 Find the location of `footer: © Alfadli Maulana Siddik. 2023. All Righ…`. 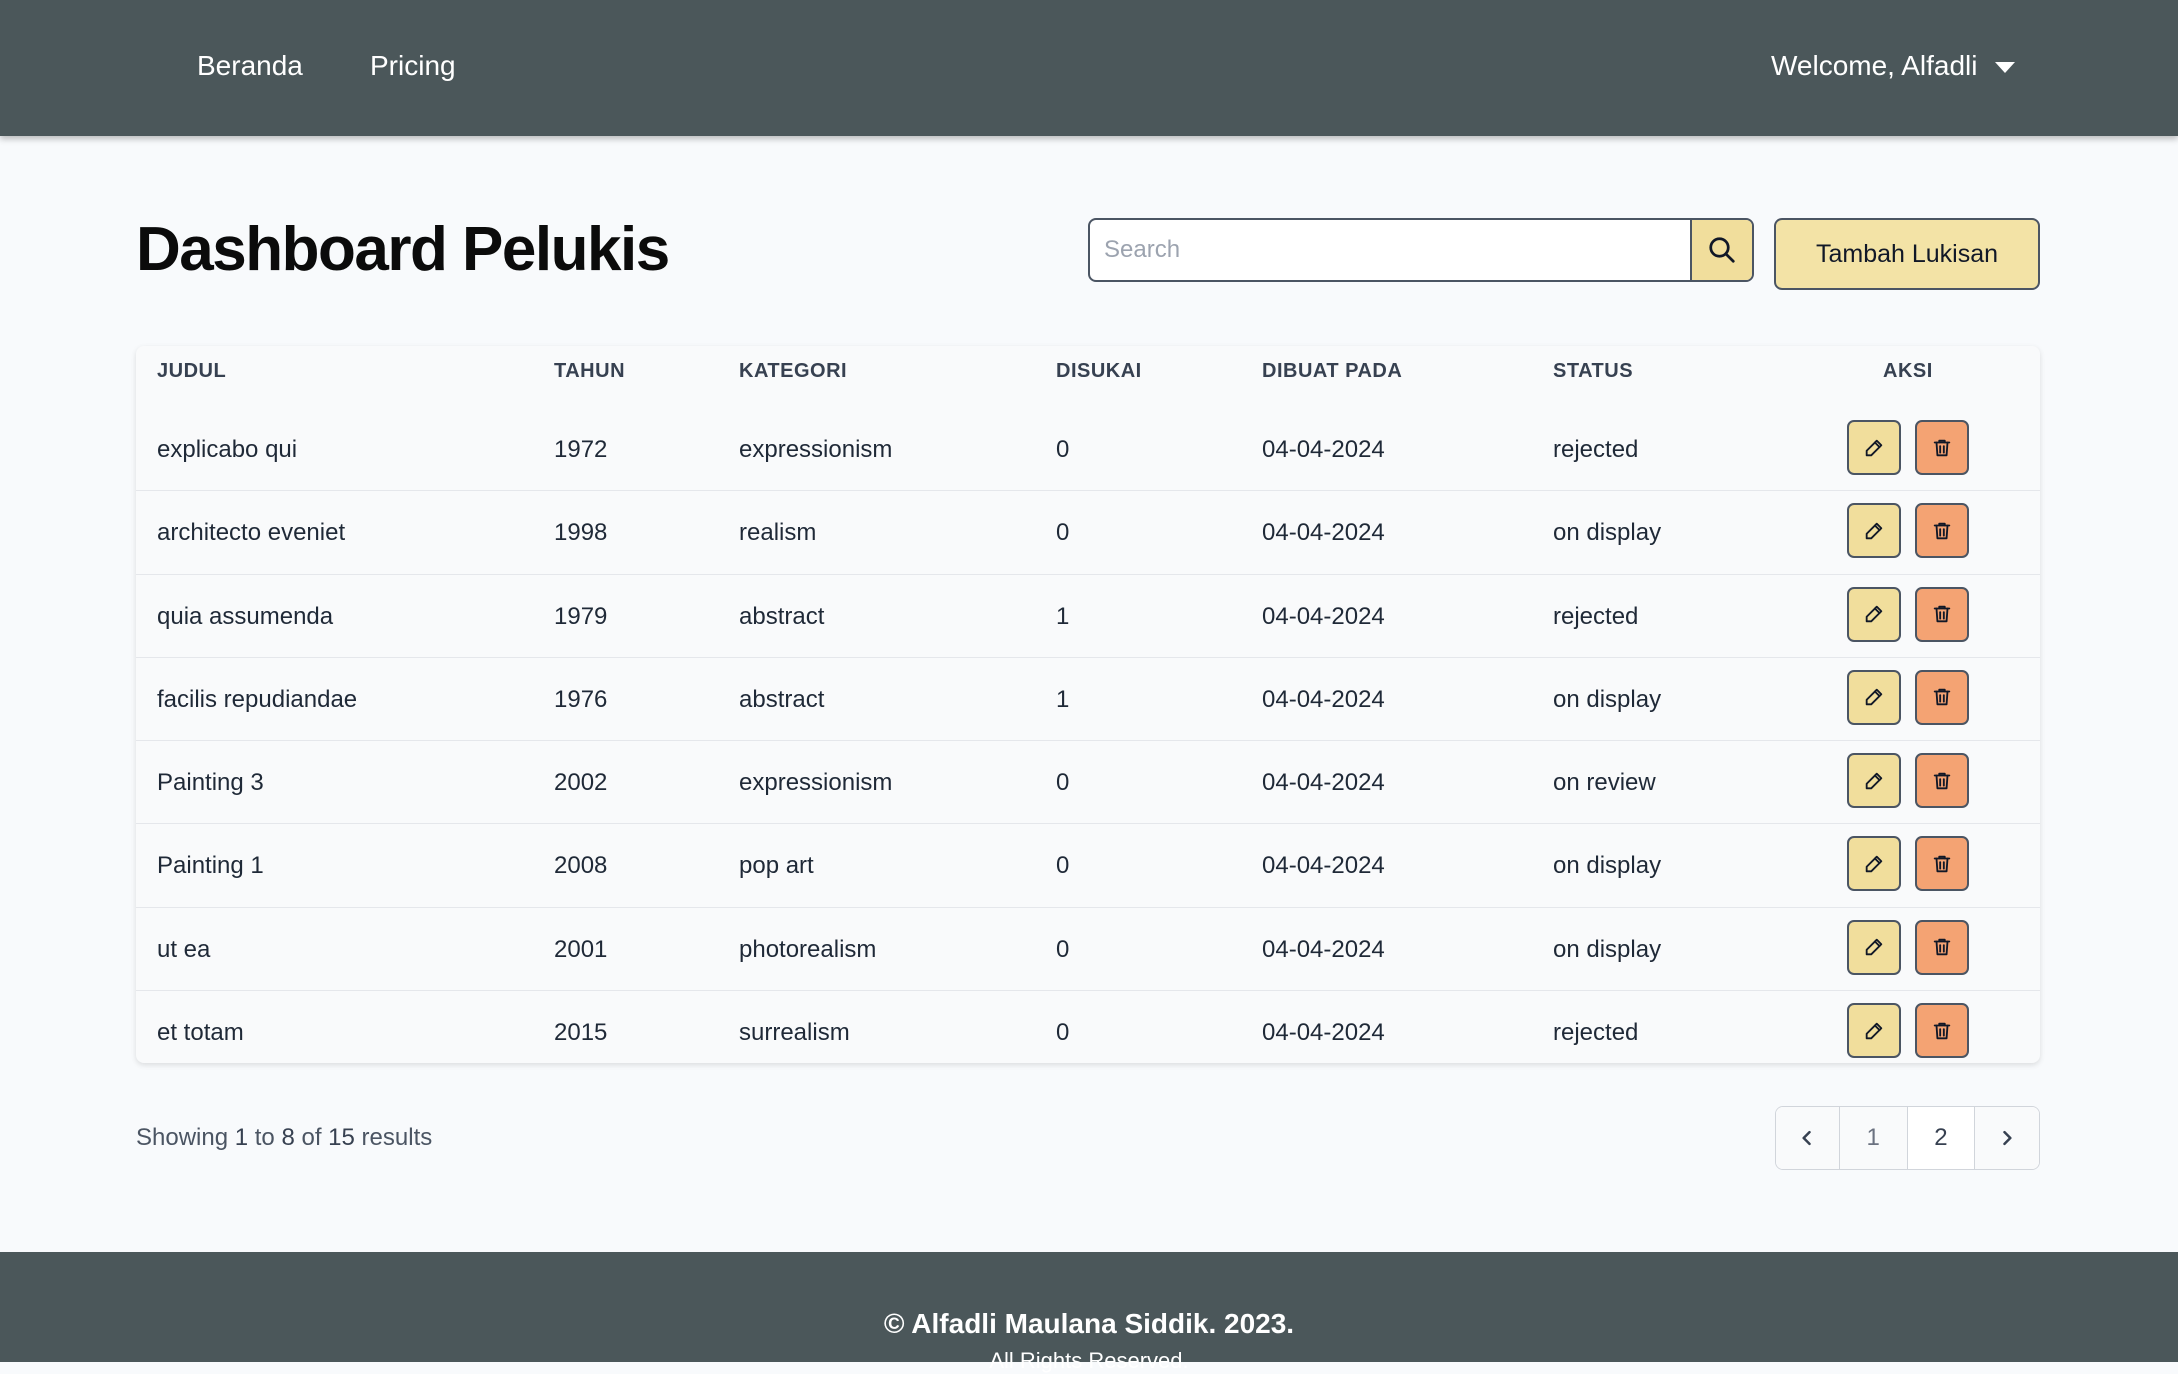

footer: © Alfadli Maulana Siddik. 2023. All Righ… is located at coordinates (1089, 1312).